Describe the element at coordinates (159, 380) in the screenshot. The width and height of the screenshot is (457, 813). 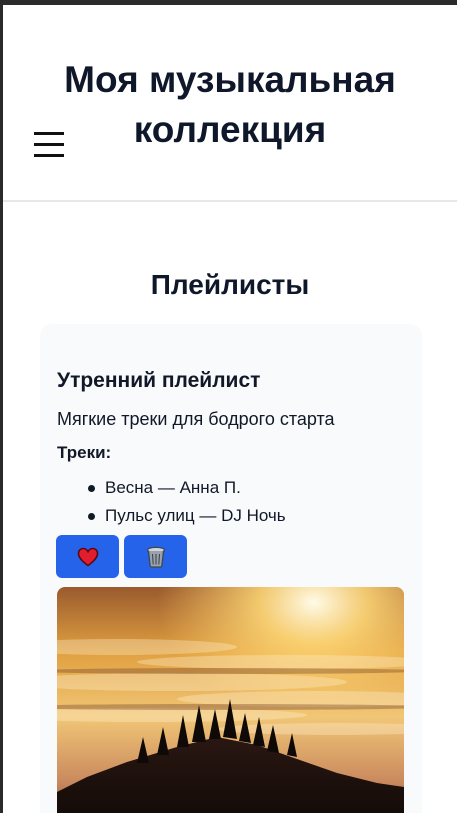
I see `playlist-title: Утренний плейлист` at that location.